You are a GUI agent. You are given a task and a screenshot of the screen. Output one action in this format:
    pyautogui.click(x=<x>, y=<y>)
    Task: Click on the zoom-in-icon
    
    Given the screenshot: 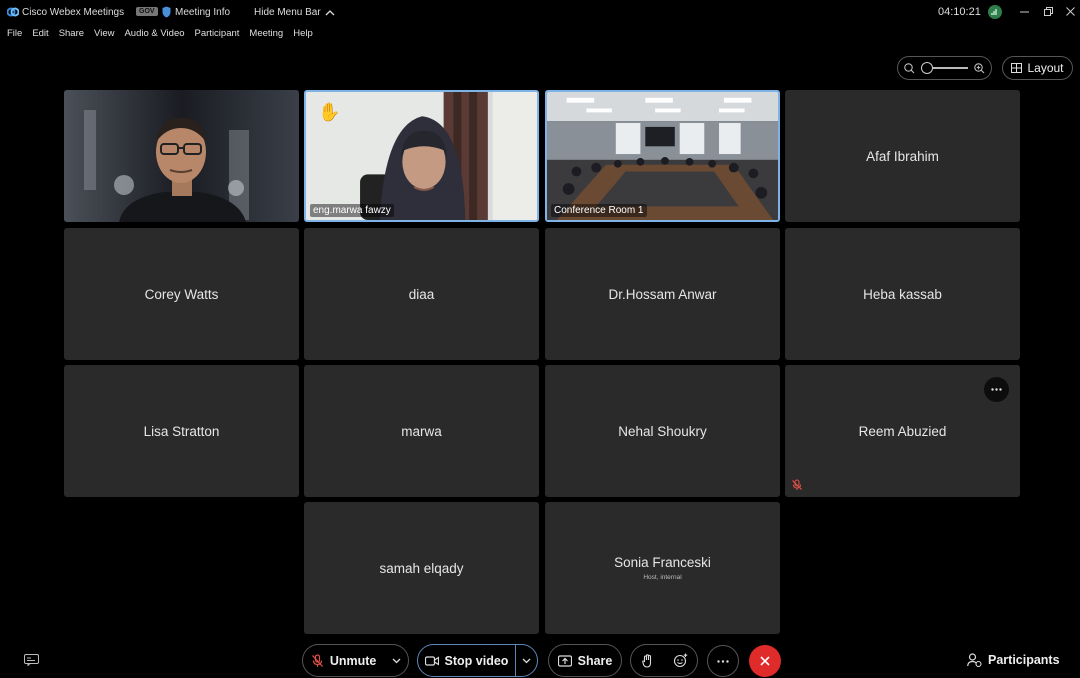 What is the action you would take?
    pyautogui.click(x=979, y=68)
    